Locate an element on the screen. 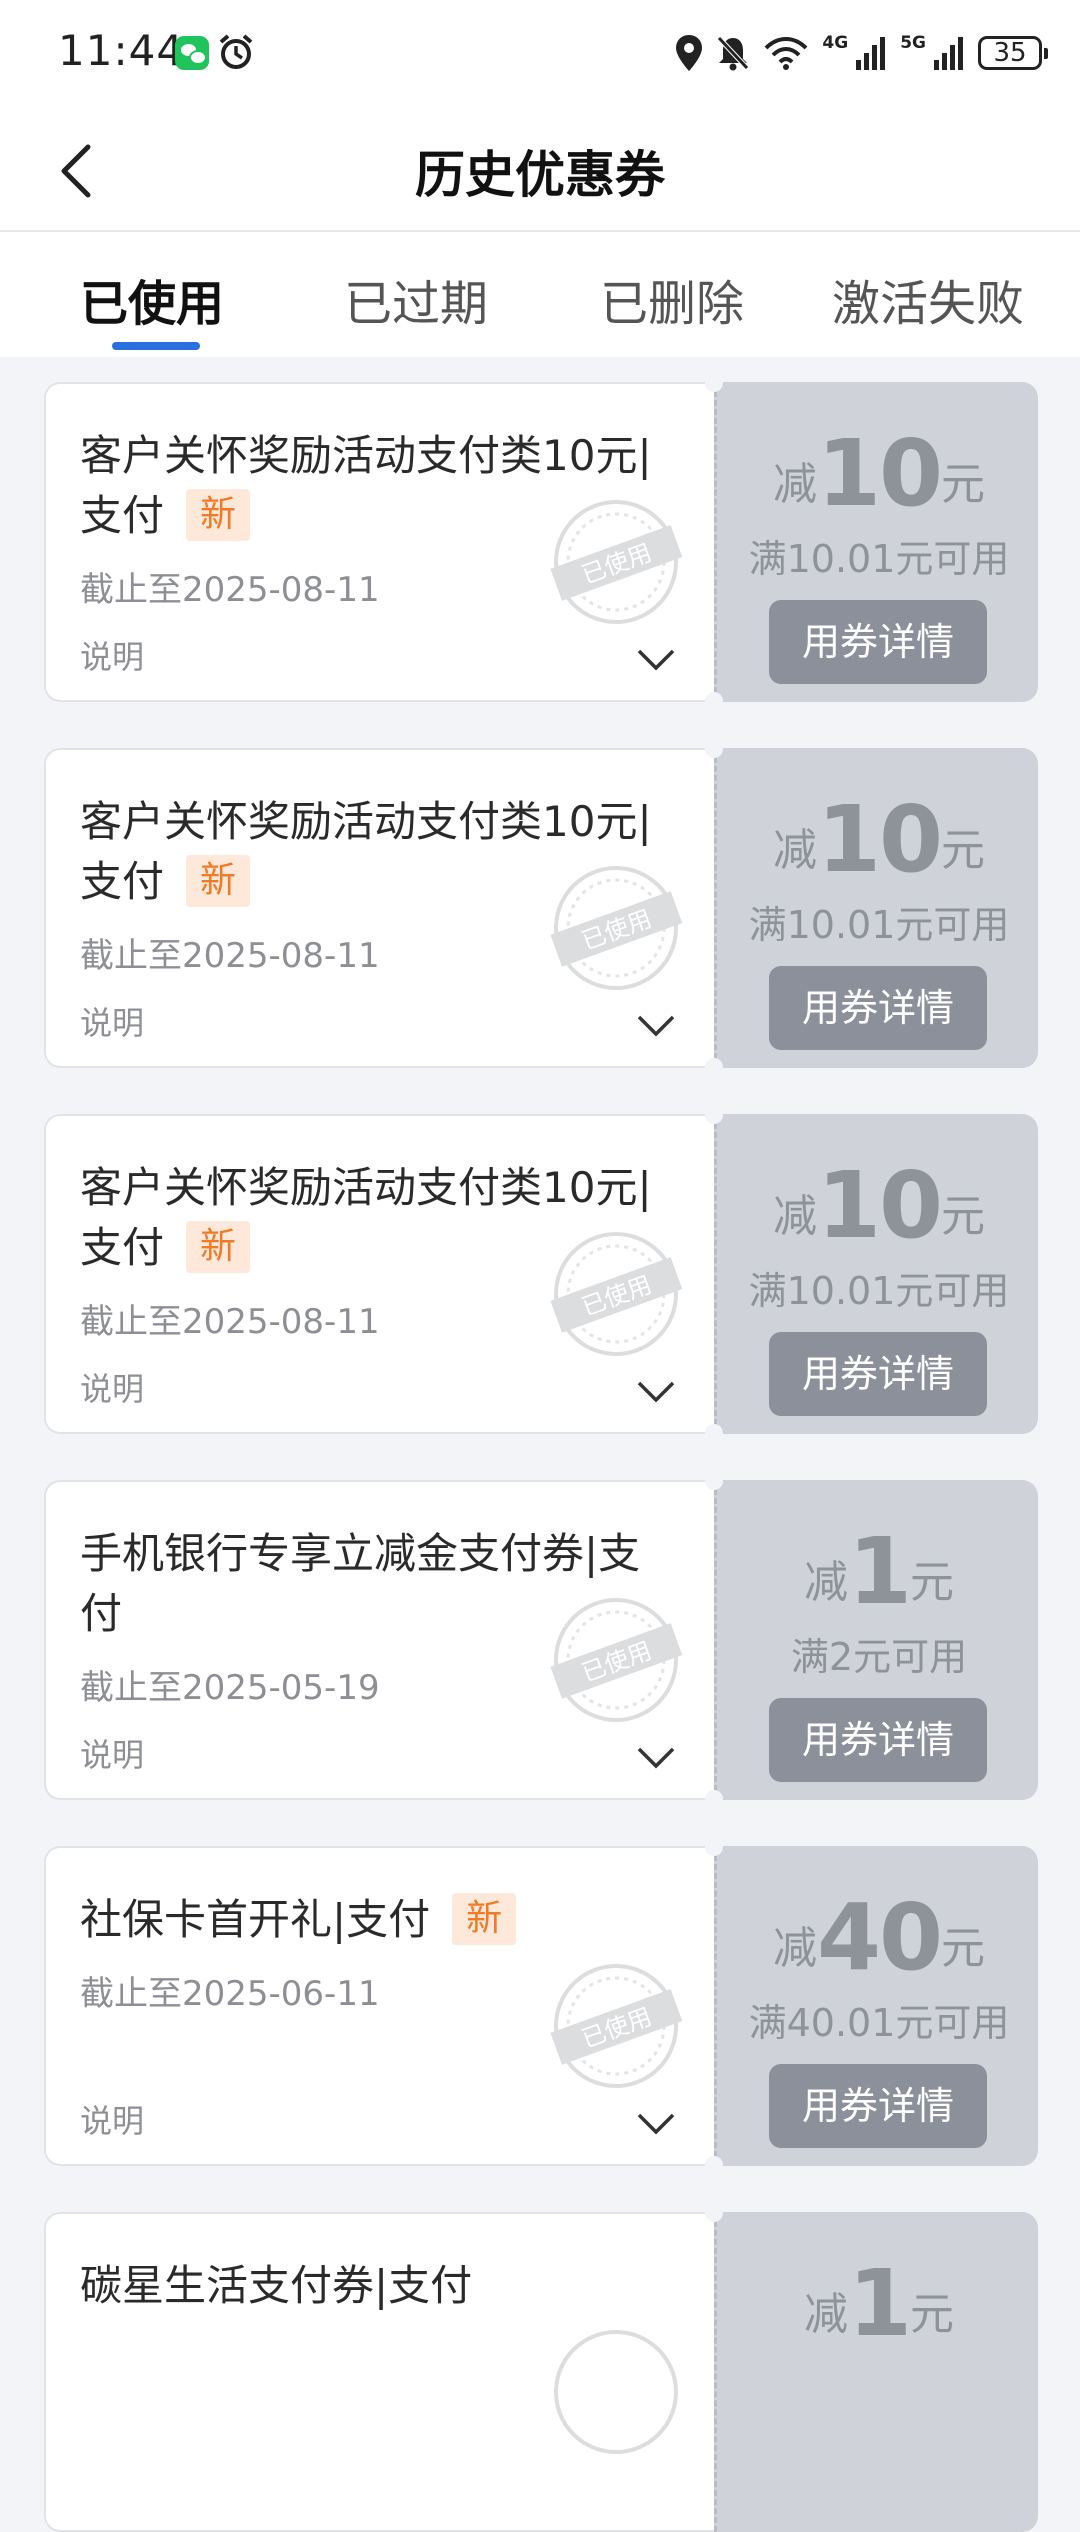 The height and width of the screenshot is (2532, 1080). tab-deleted: 已删除 is located at coordinates (672, 299).